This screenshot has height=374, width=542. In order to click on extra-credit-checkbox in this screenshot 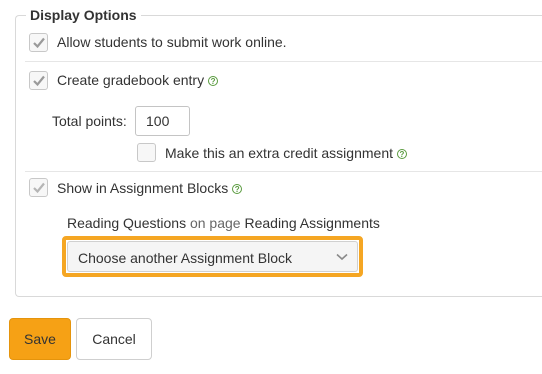, I will do `click(146, 152)`.